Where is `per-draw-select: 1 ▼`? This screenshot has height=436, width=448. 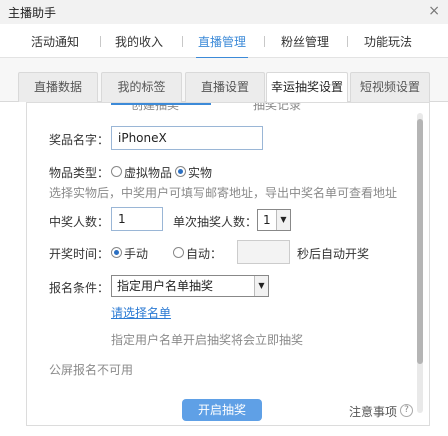
per-draw-select: 1 ▼ is located at coordinates (274, 220).